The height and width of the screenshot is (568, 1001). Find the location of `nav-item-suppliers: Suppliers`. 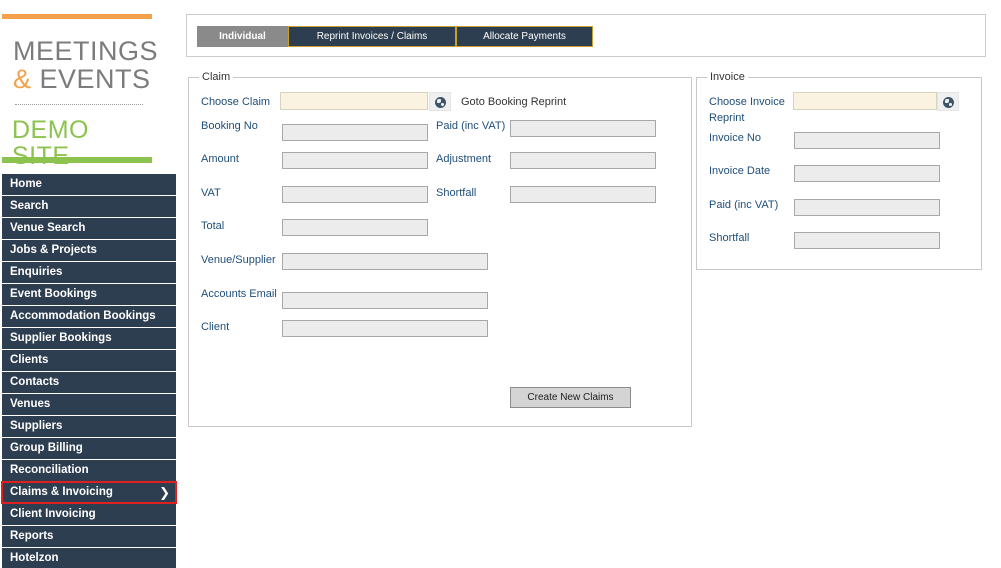

nav-item-suppliers: Suppliers is located at coordinates (89, 426).